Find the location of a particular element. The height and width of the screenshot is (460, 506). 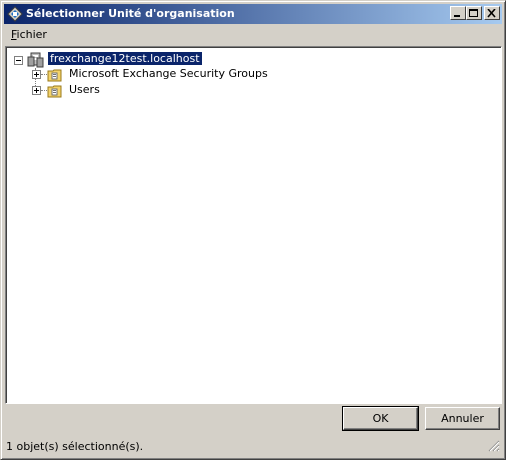

resize-grip-icon is located at coordinates (494, 447).